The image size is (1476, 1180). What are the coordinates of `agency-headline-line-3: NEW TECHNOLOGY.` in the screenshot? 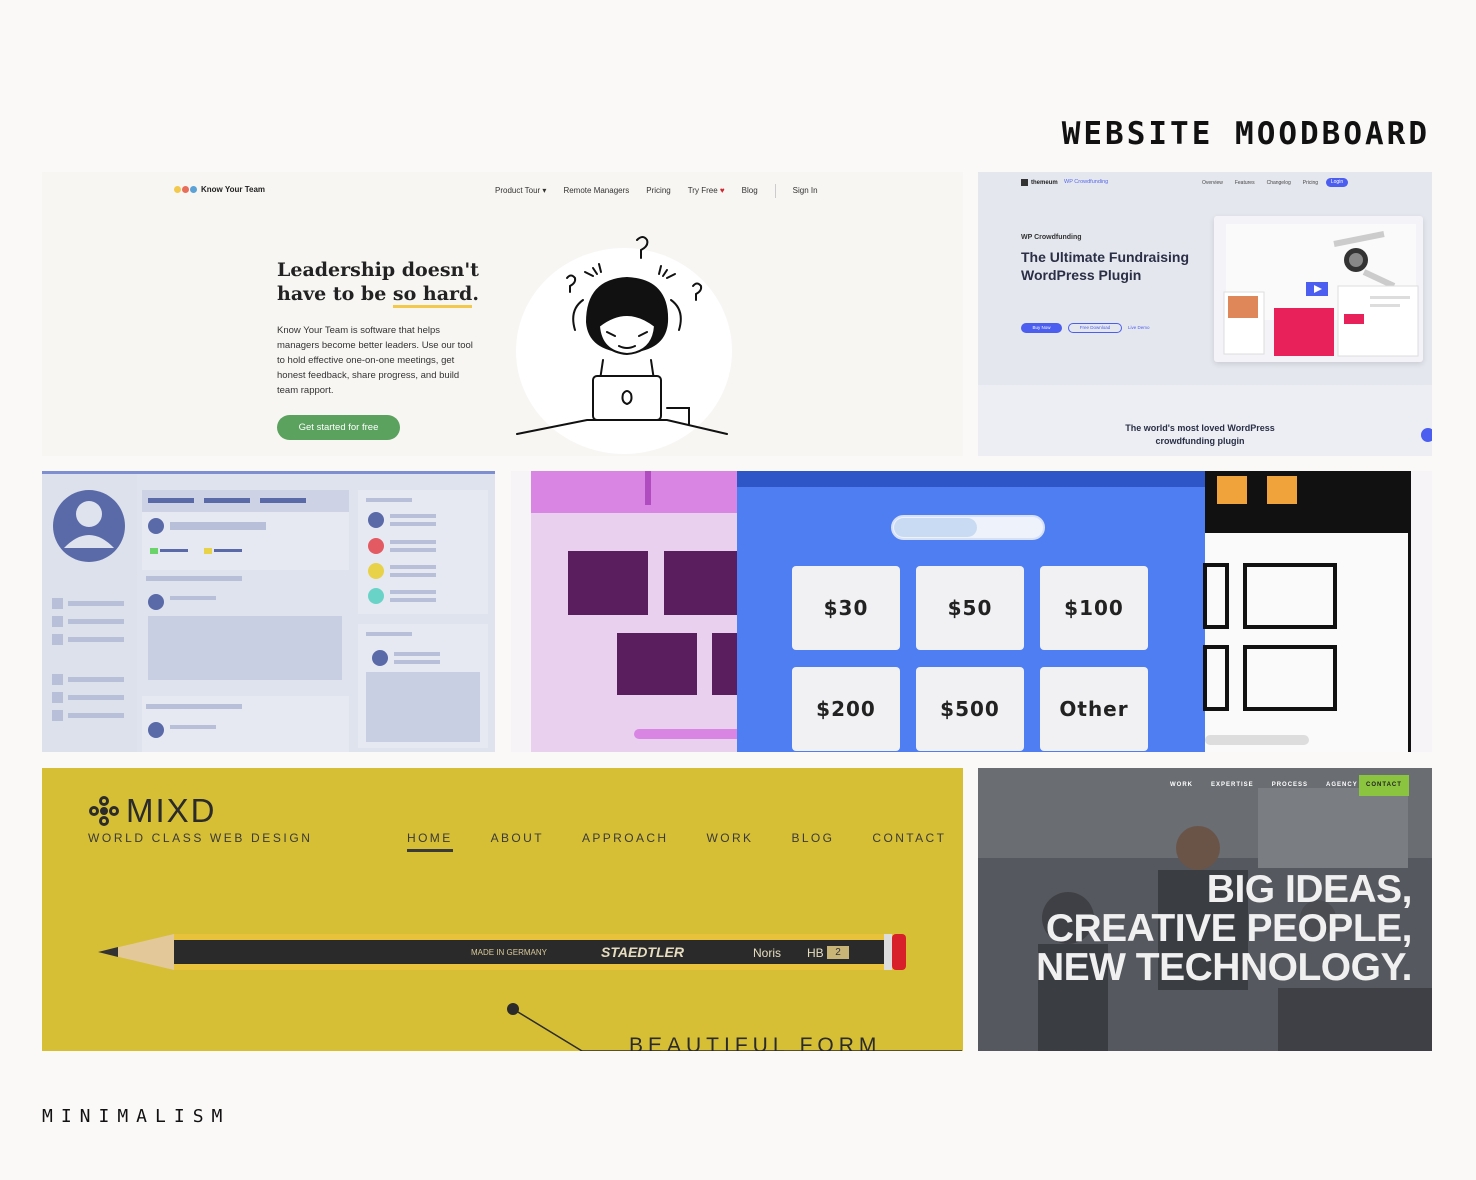 It's located at (1224, 967).